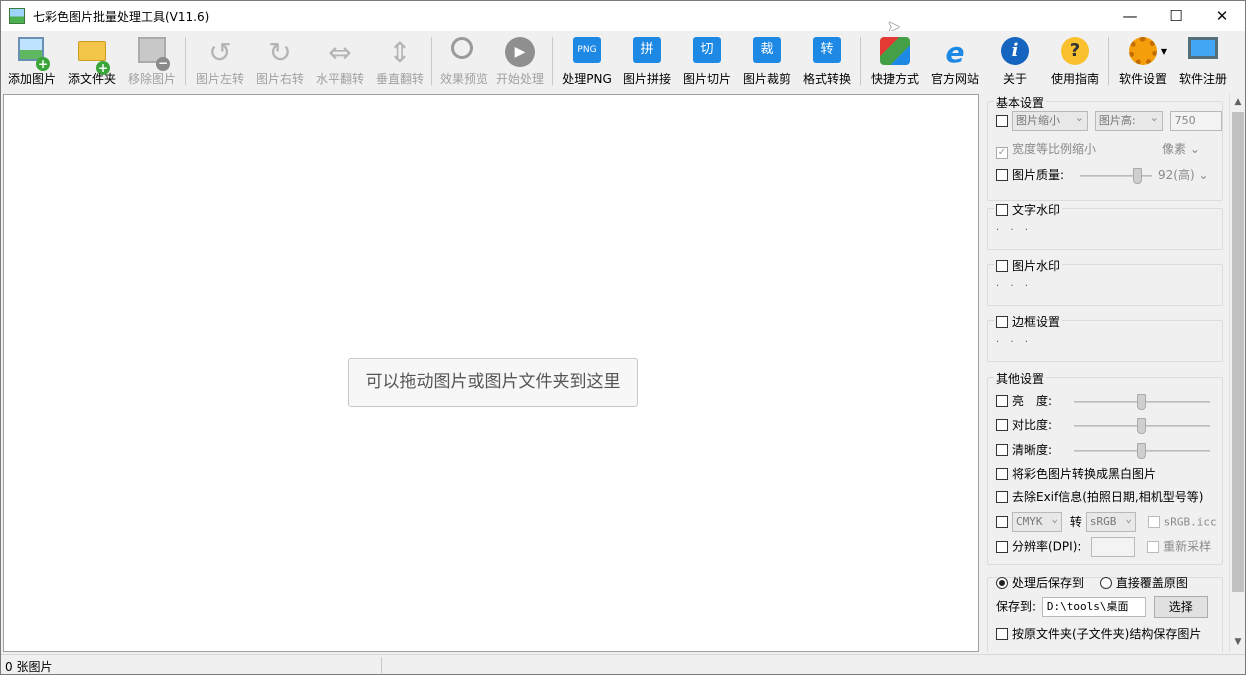 This screenshot has width=1246, height=675. Describe the element at coordinates (1116, 176) in the screenshot. I see `quality-slider` at that location.